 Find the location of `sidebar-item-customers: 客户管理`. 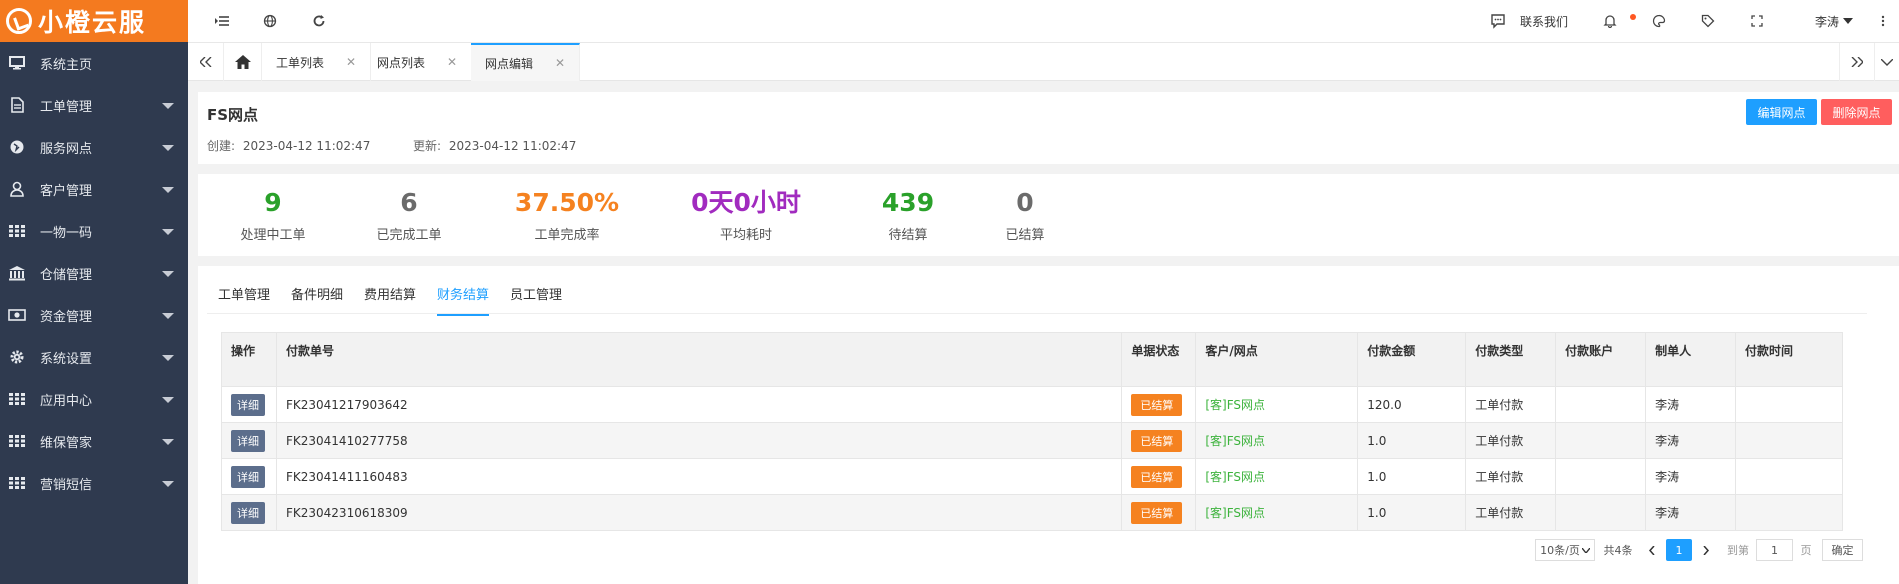

sidebar-item-customers: 客户管理 is located at coordinates (94, 189).